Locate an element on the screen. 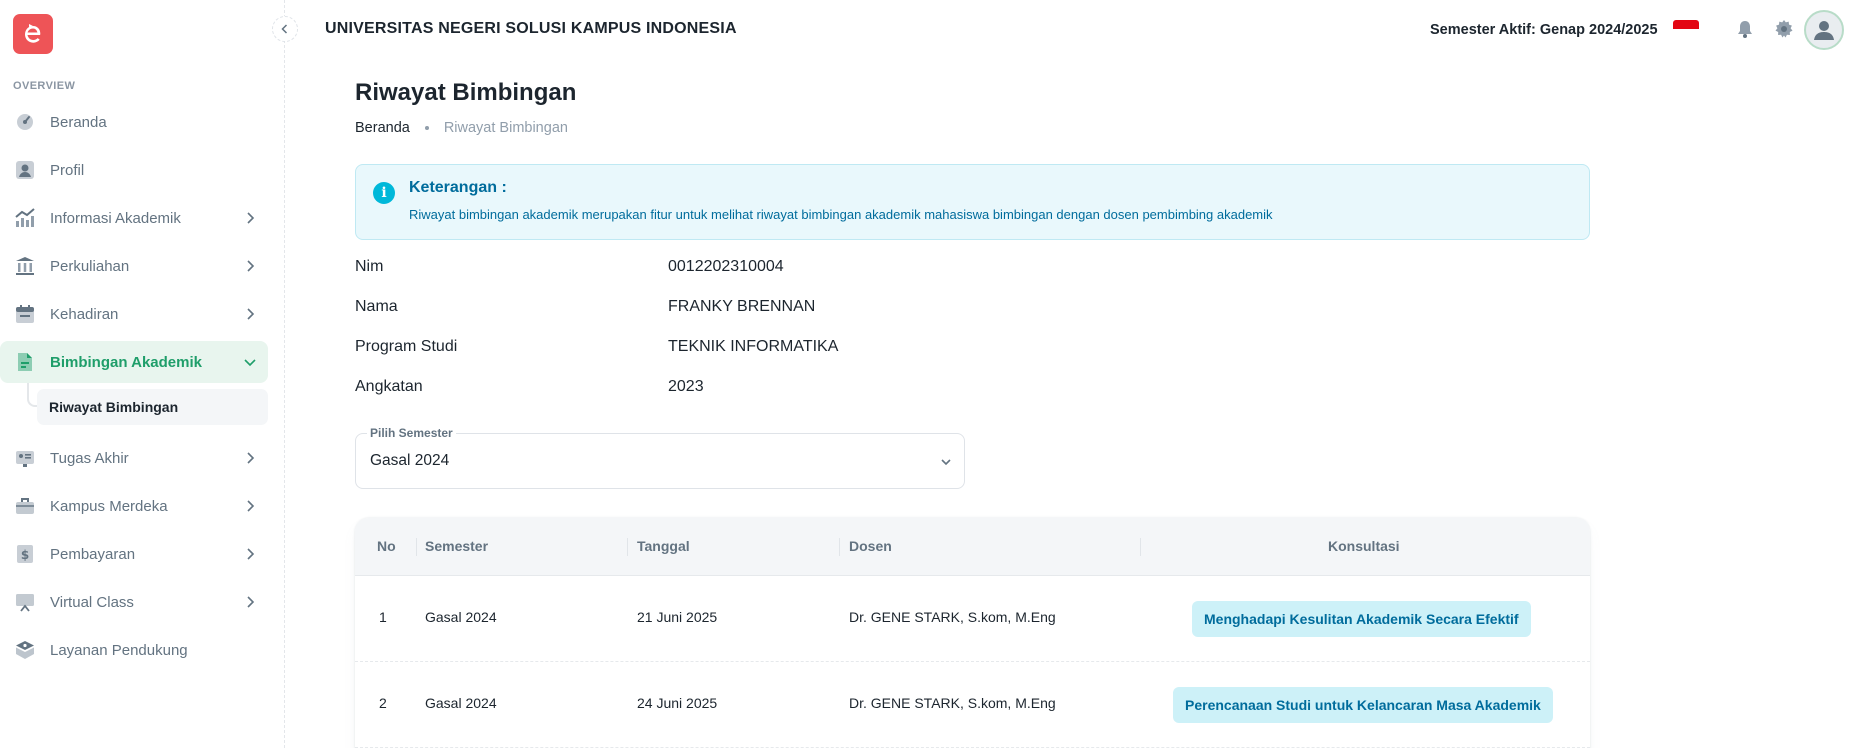  support-box-icon is located at coordinates (25, 650).